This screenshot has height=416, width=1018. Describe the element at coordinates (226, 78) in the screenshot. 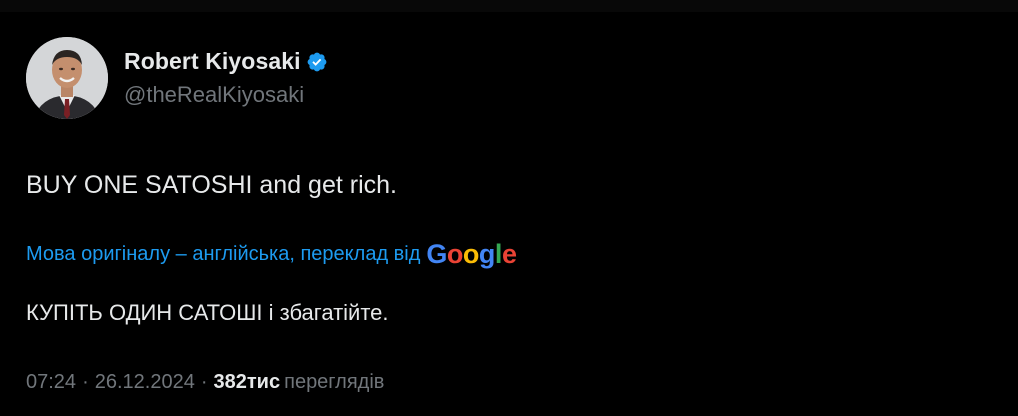

I see `author-names: Robert Kiyosaki @theRealKiyosaki` at that location.